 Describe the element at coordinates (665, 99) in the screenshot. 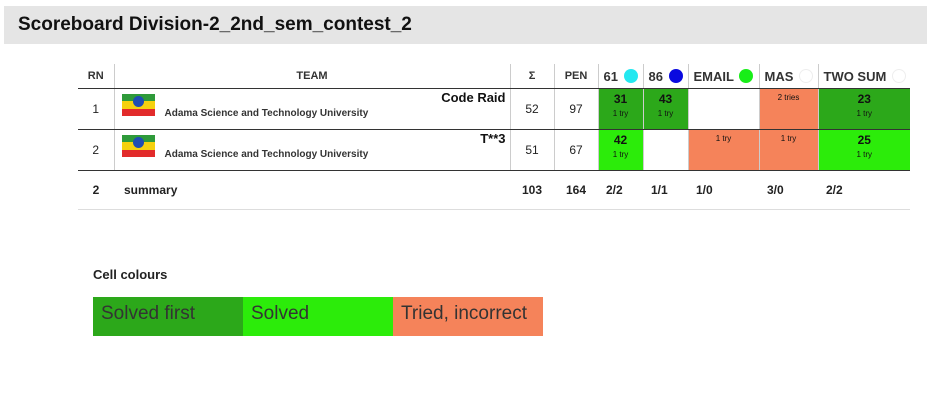

I see `score-value: 43` at that location.